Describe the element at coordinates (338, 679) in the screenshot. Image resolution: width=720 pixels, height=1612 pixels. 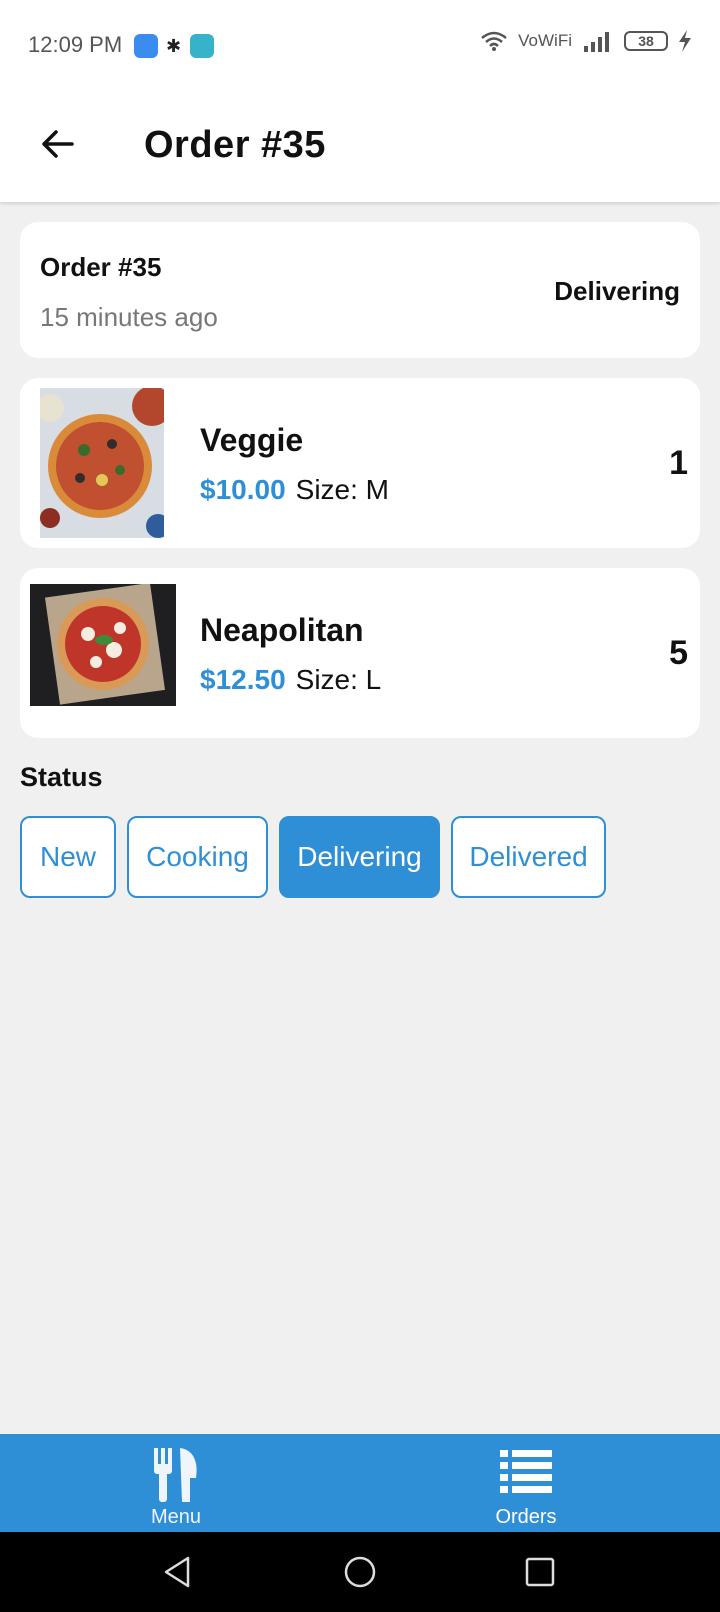
I see `item-size: Size: L` at that location.